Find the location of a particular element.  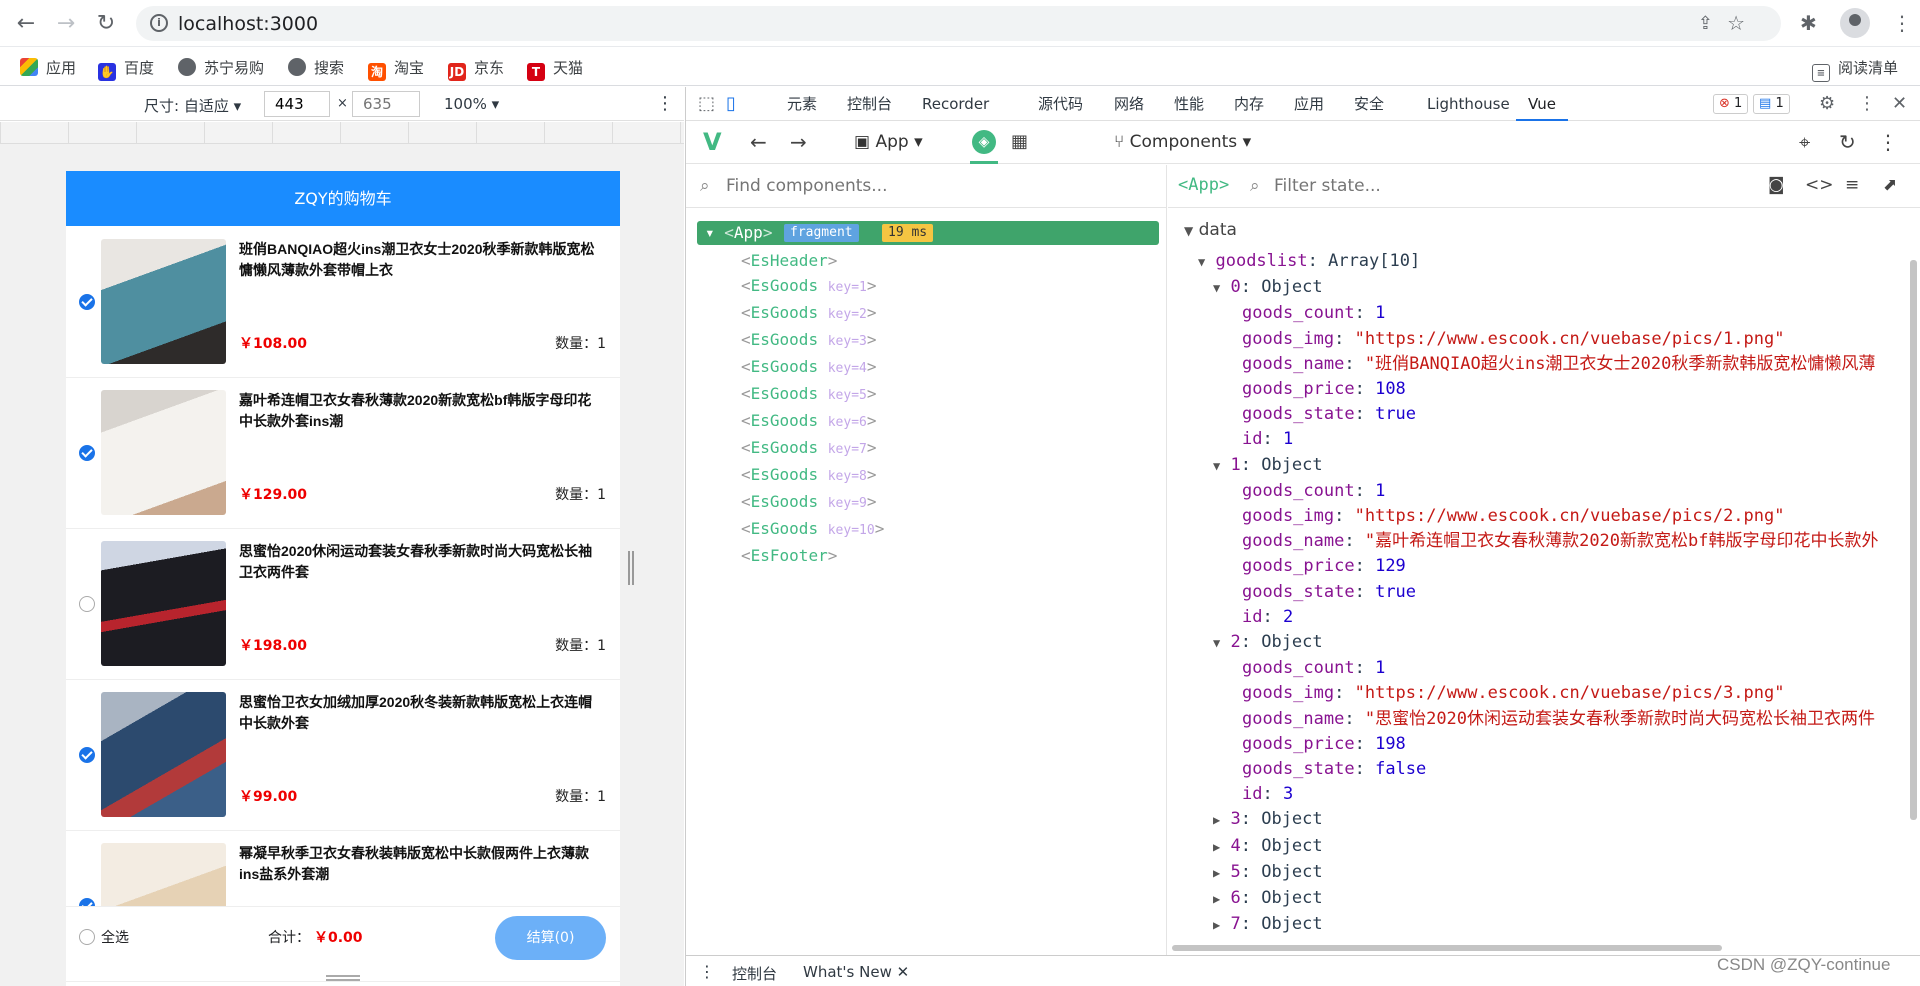

app-selector: ▣ App ▾ is located at coordinates (888, 142).